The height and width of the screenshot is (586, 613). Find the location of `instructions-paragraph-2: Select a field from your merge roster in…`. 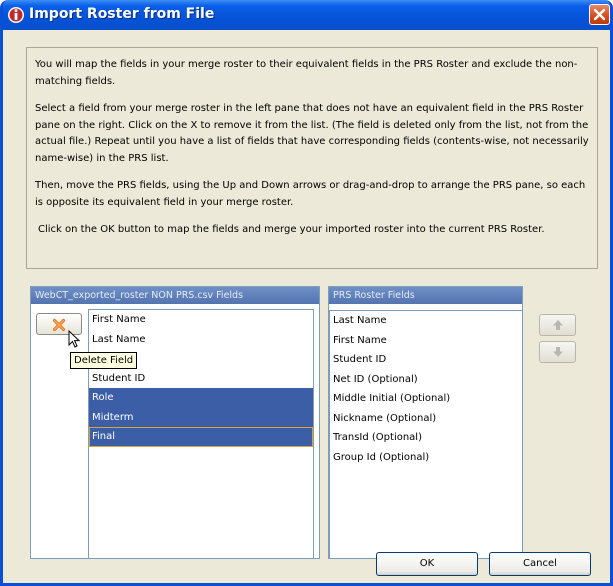

instructions-paragraph-2: Select a field from your merge roster in… is located at coordinates (312, 133).